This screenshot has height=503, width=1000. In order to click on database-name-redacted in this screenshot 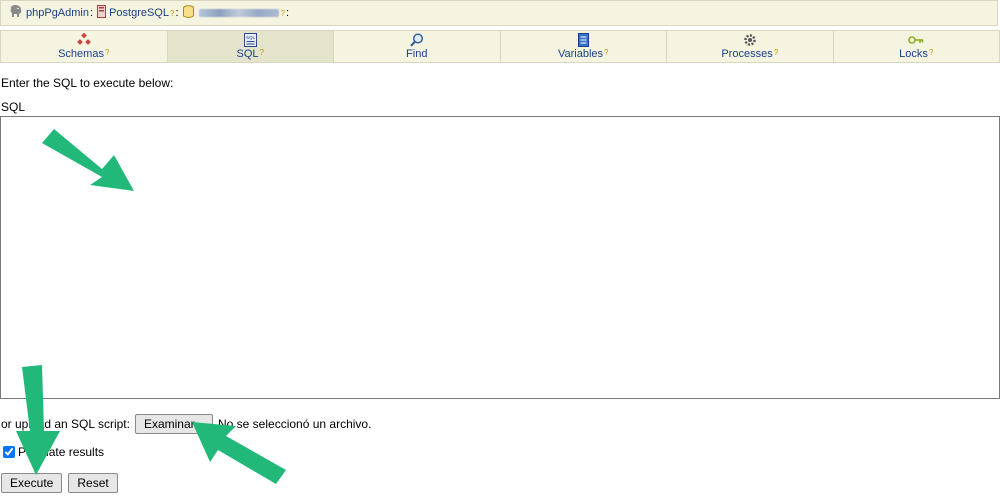, I will do `click(238, 13)`.